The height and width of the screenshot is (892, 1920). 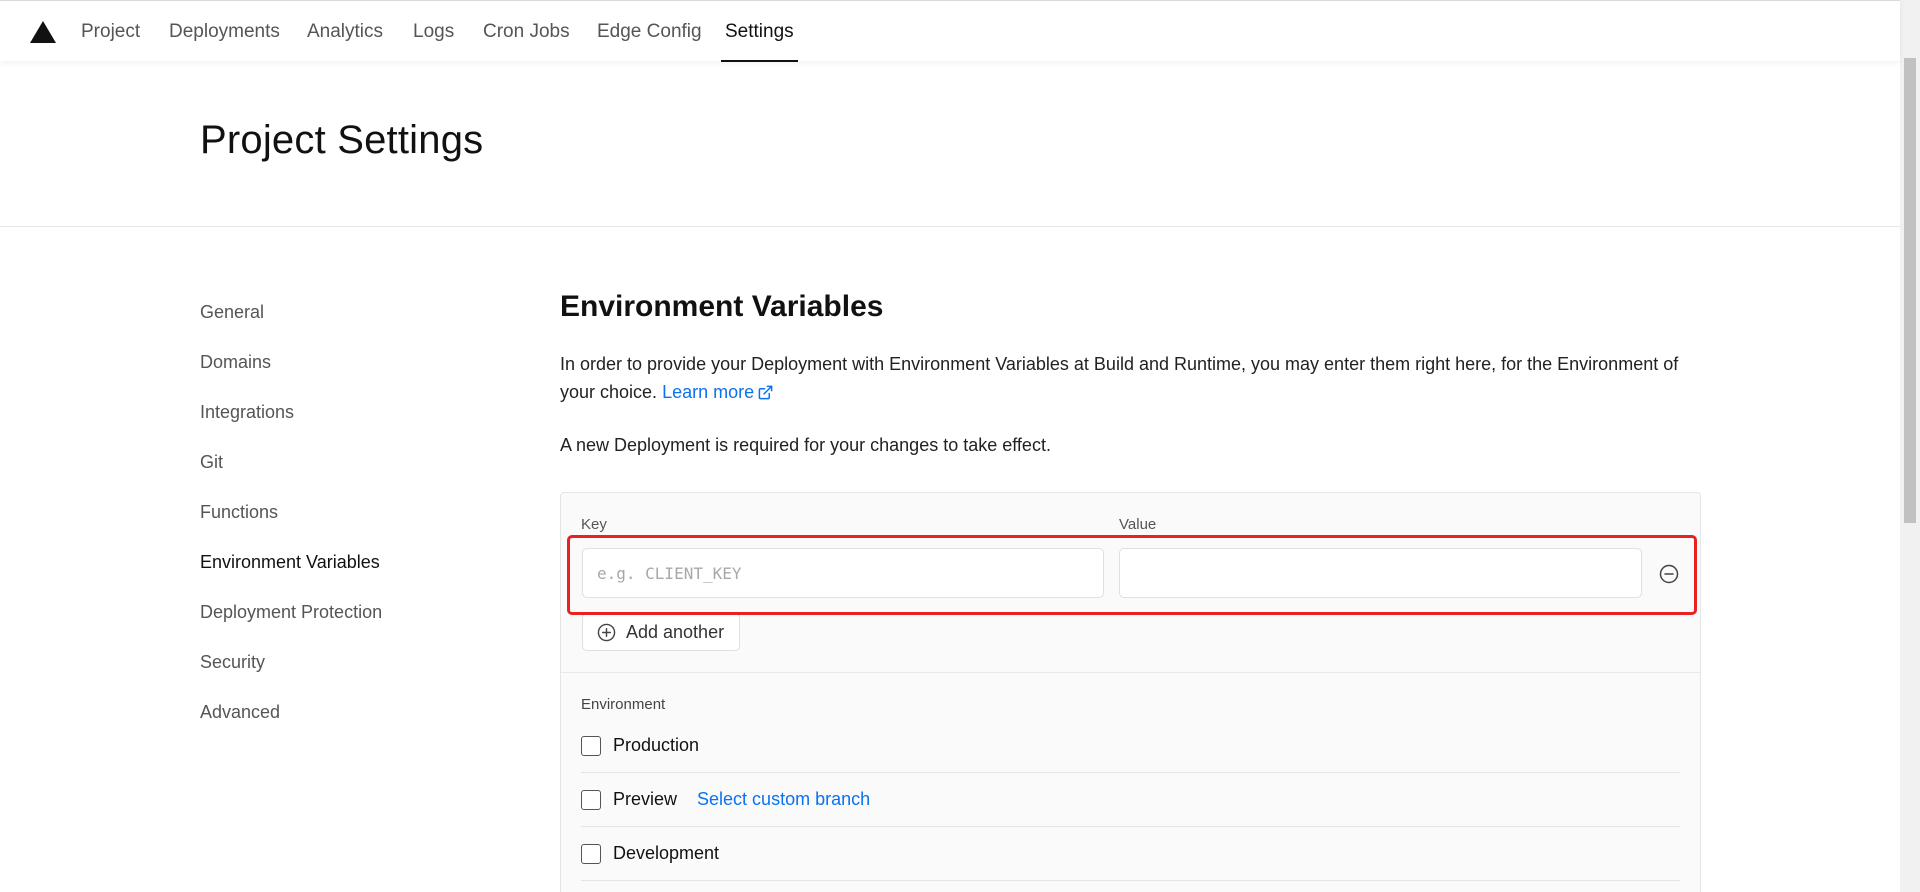 I want to click on nav-tab-edge-config: Edge Config, so click(x=649, y=31).